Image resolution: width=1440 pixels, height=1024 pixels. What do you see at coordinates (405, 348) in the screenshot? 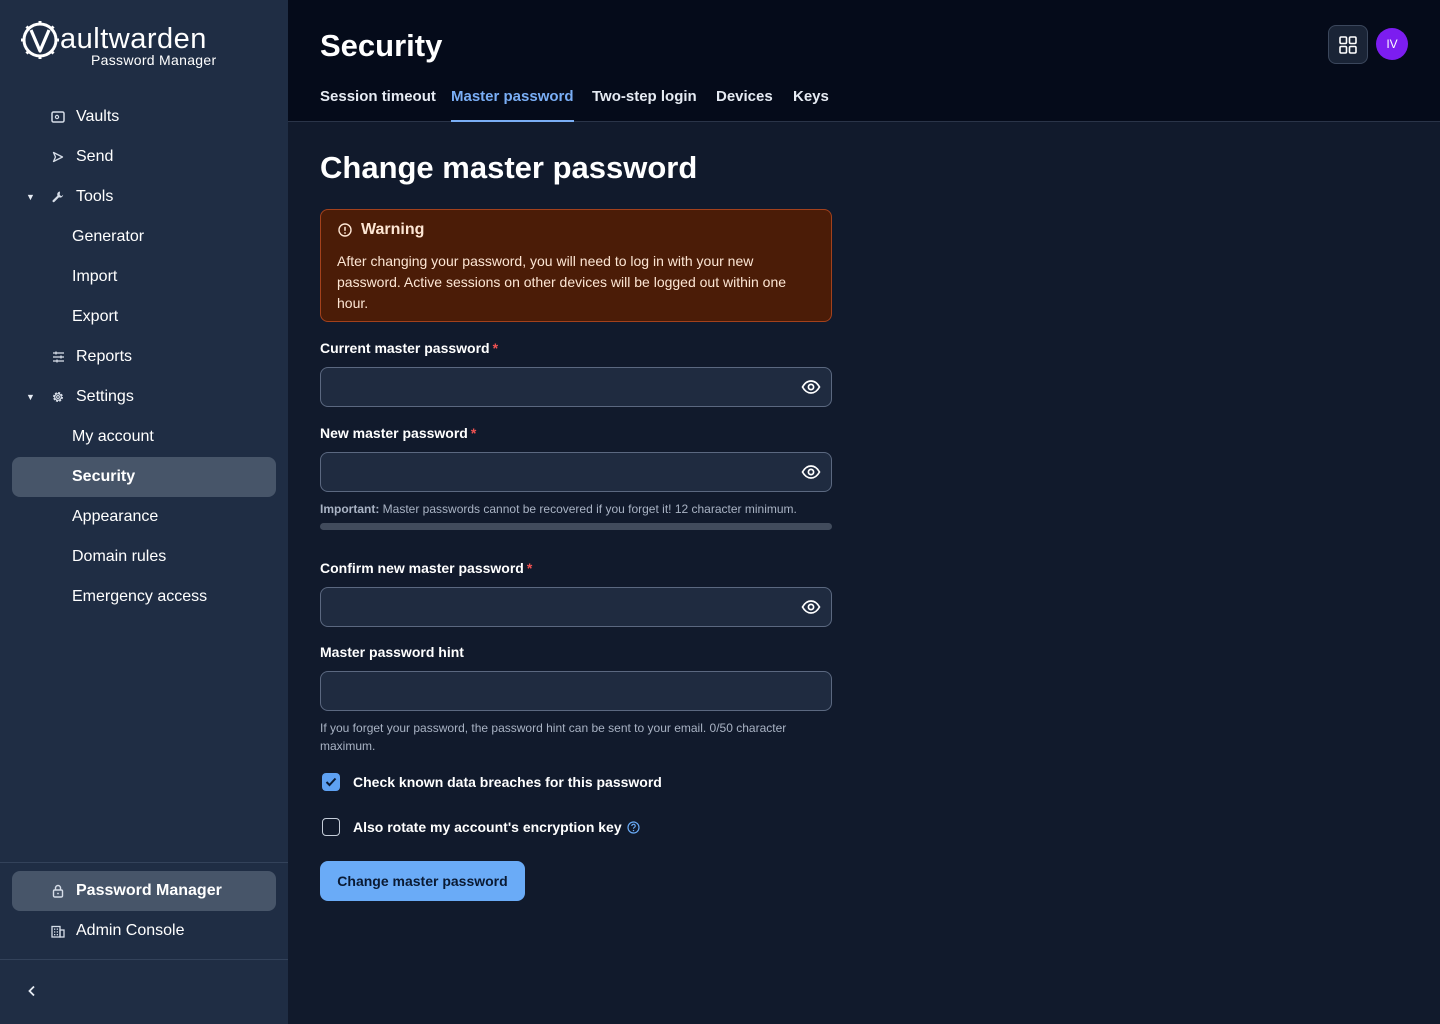
I see `current-password-label-text: Current master password` at bounding box center [405, 348].